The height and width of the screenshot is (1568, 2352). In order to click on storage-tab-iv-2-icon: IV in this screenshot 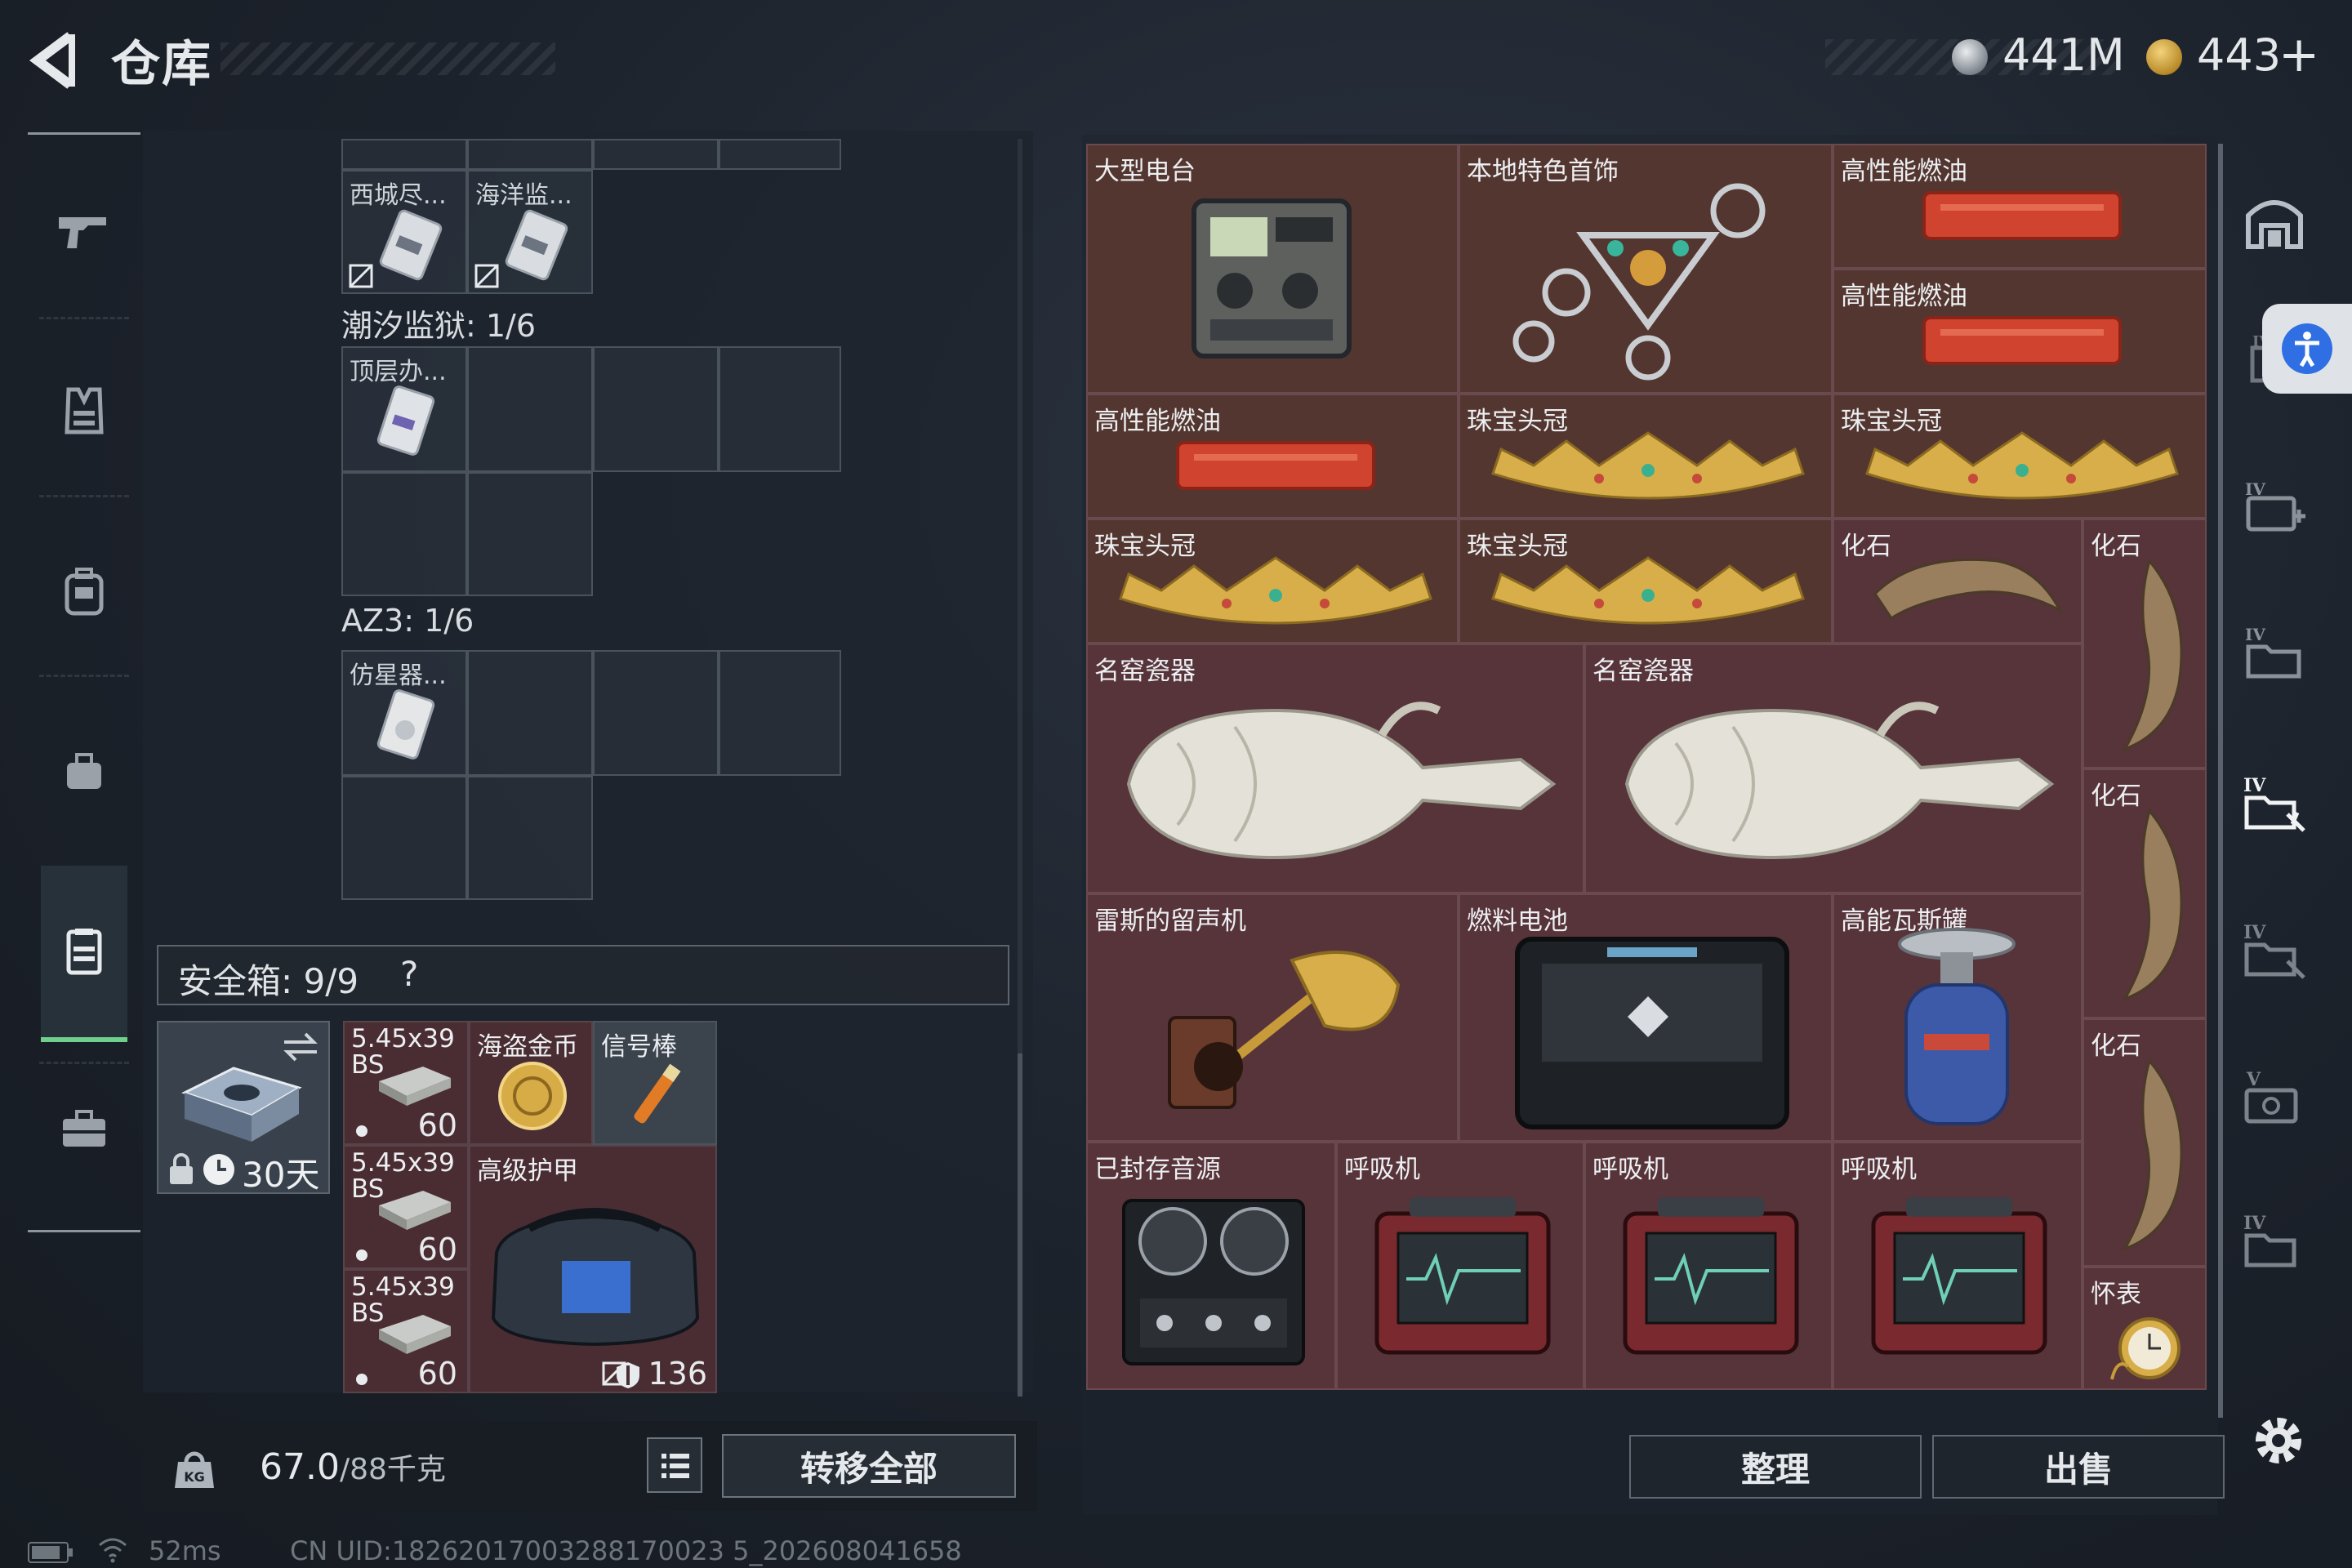, I will do `click(2274, 507)`.